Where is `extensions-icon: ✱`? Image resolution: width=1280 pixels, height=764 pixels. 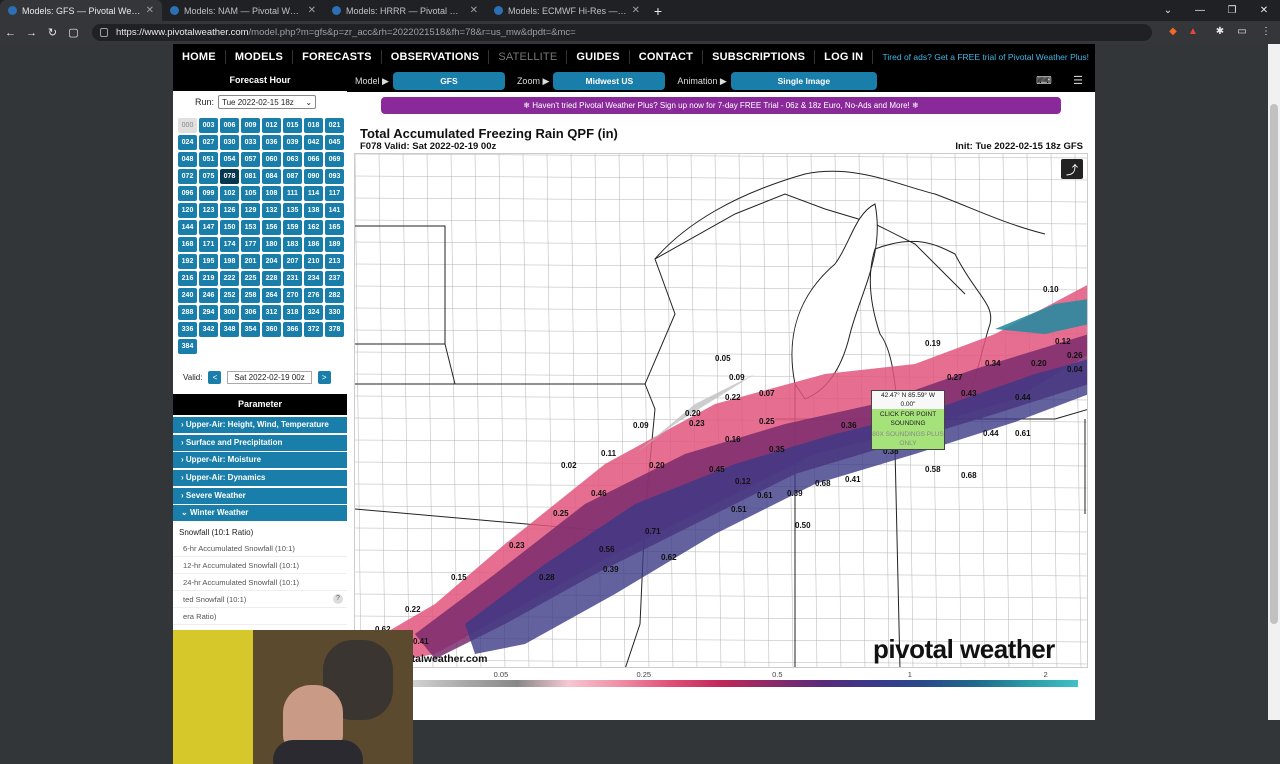
extensions-icon: ✱ is located at coordinates (1220, 32).